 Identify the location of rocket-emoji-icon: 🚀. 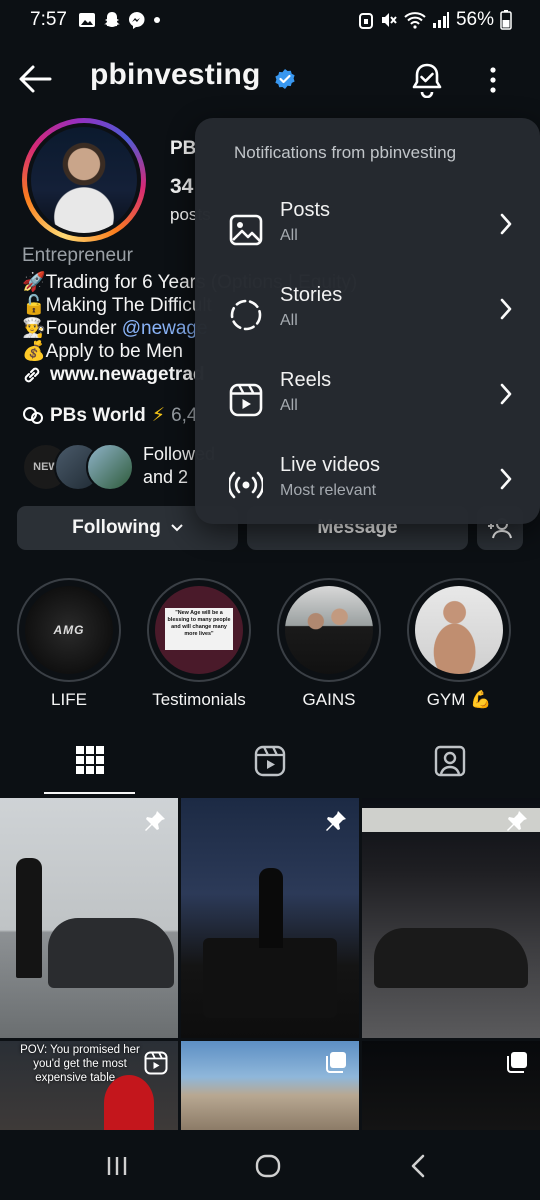
(34, 282).